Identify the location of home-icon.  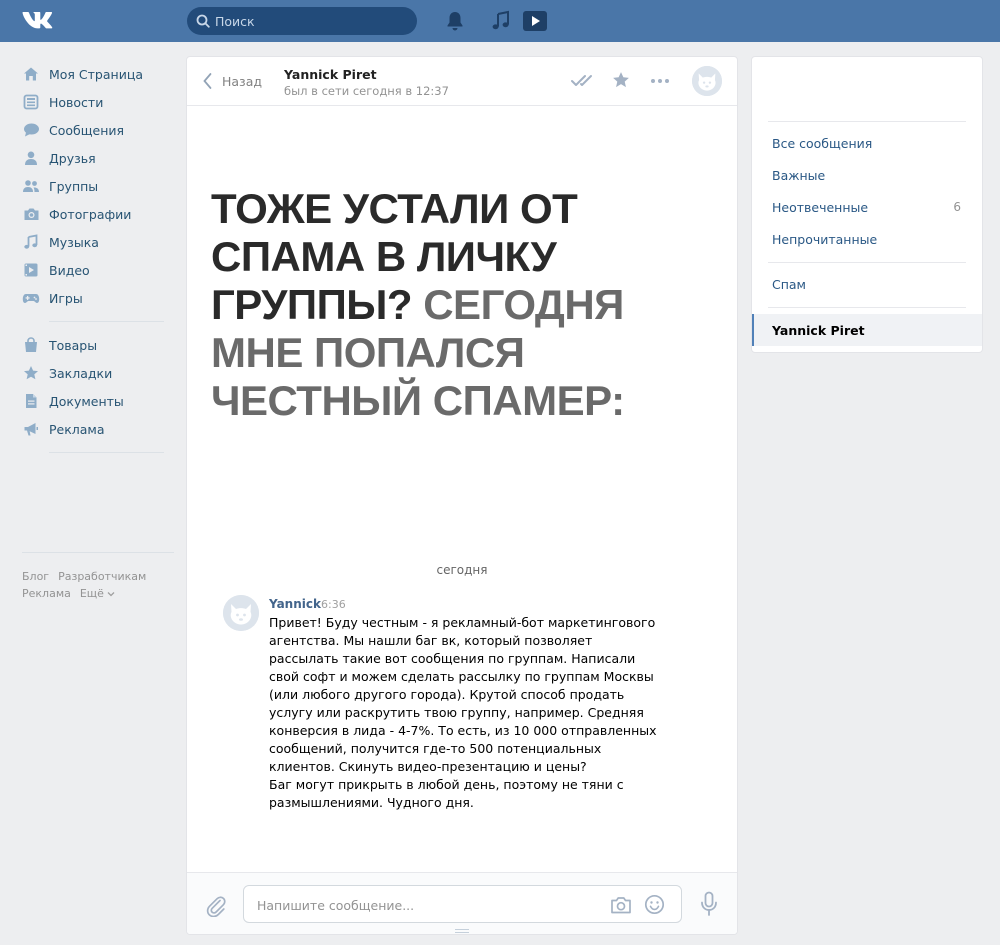
(31, 74).